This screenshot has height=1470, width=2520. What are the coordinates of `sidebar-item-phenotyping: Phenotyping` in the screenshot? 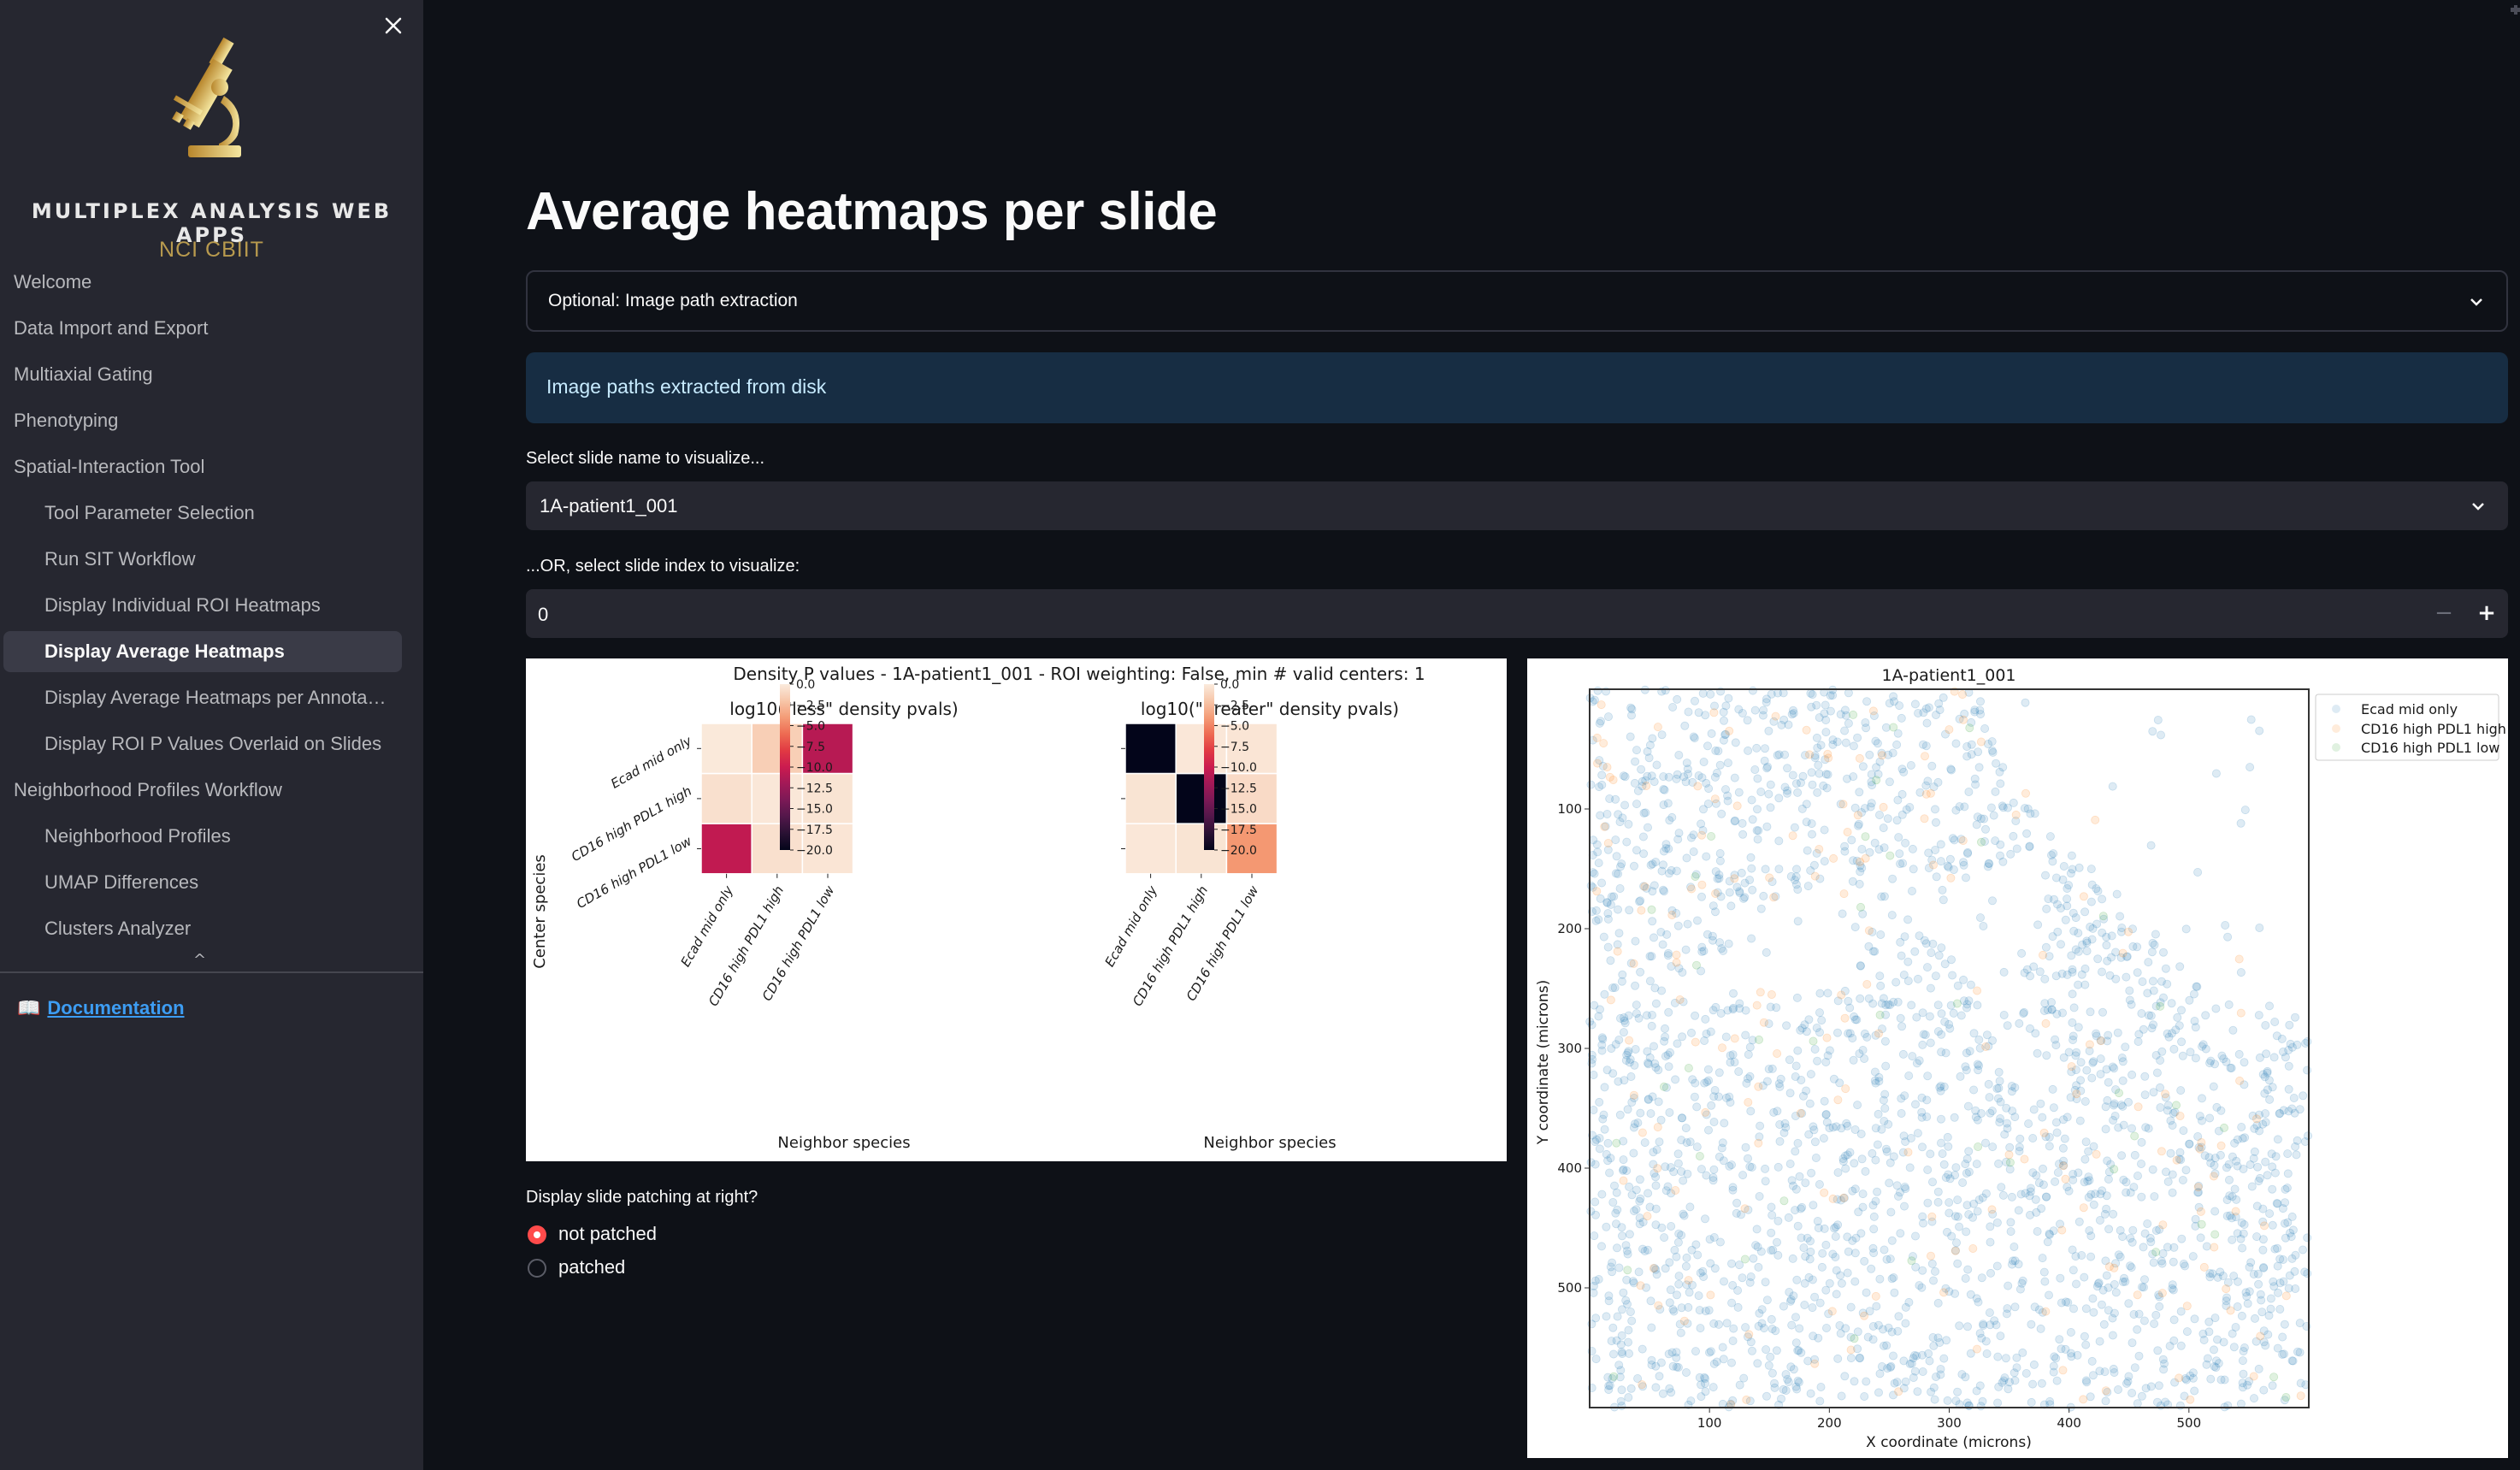 It's located at (201, 427).